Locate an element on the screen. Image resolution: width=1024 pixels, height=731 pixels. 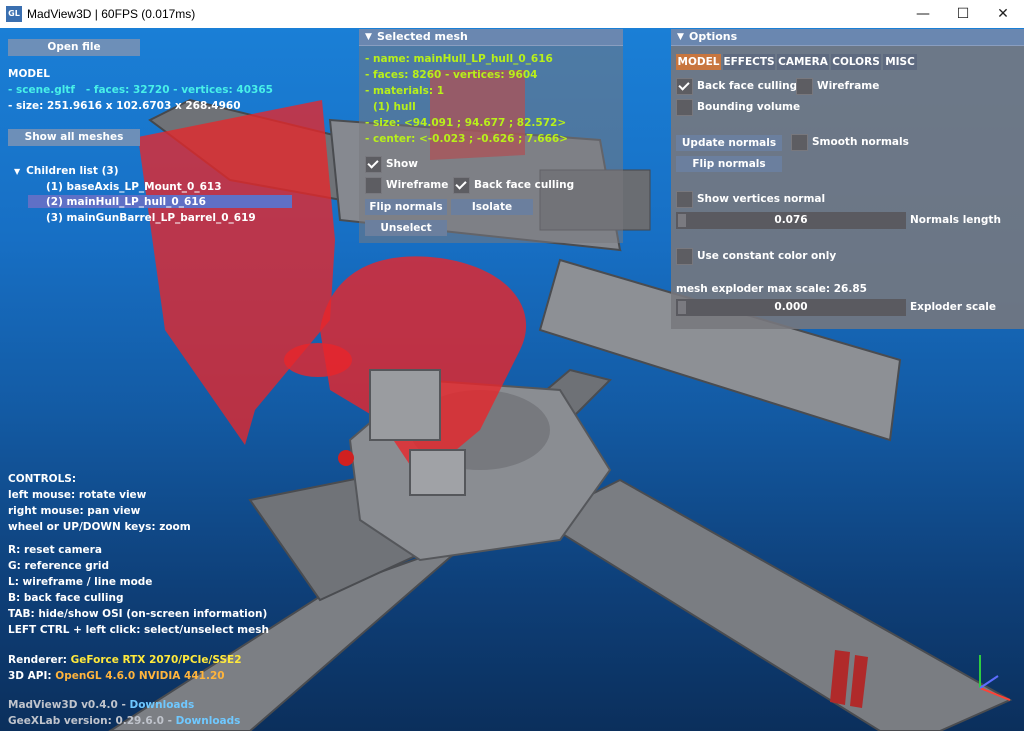
control-line: wheel or UP/DOWN keys: zoom is located at coordinates (99, 527).